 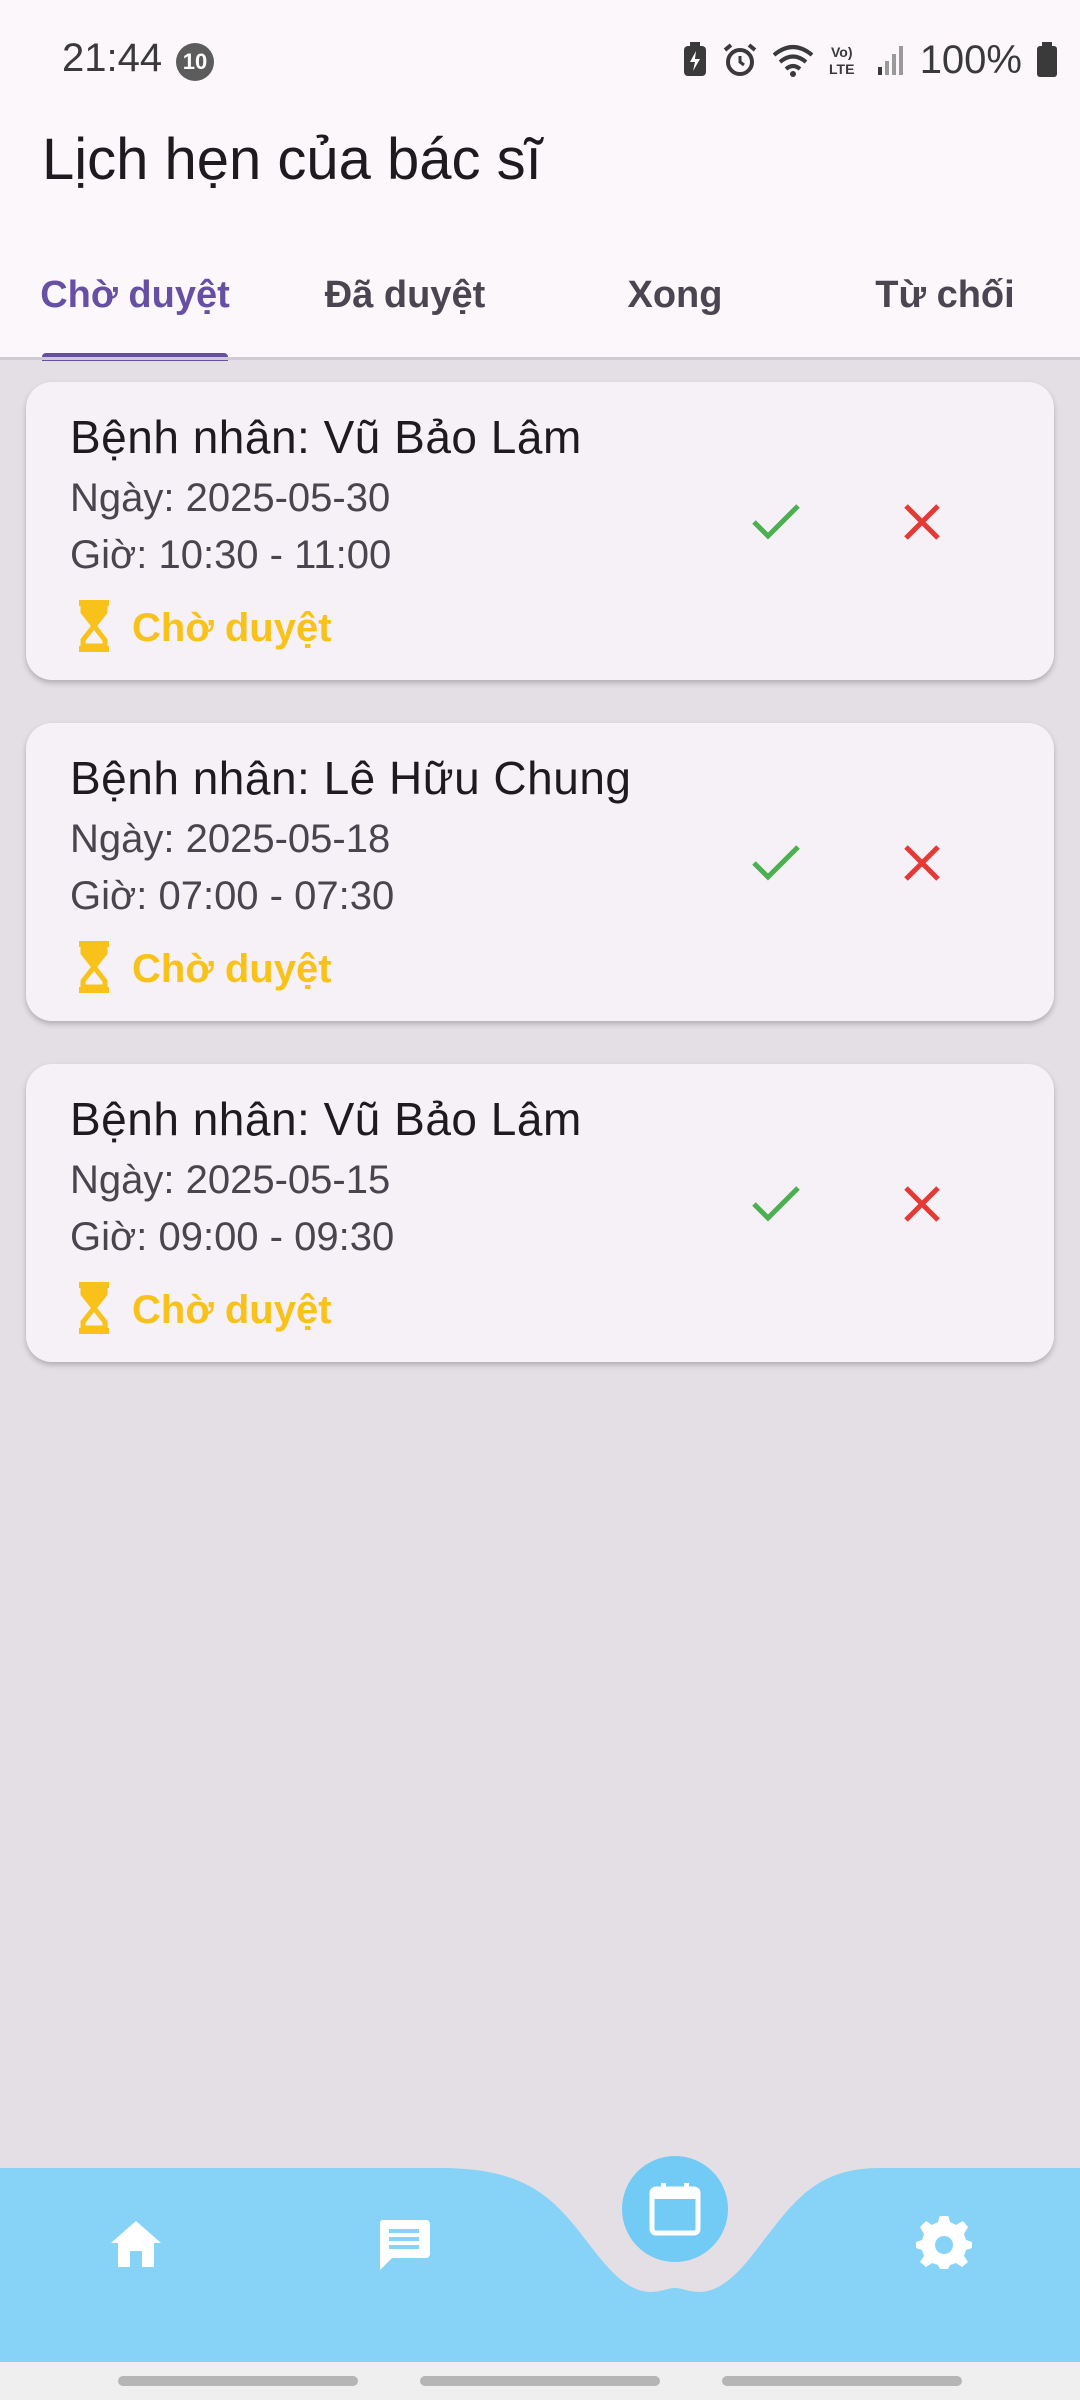 I want to click on patient-name: Bệnh nhân: Lê Hữu Chung, so click(x=351, y=778).